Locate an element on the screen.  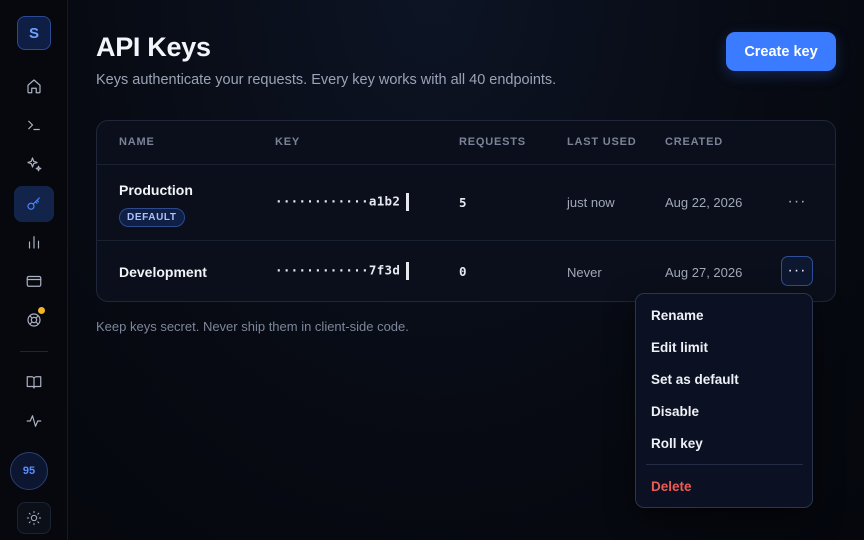
created-date: Aug 22, 2026 is located at coordinates (704, 202).